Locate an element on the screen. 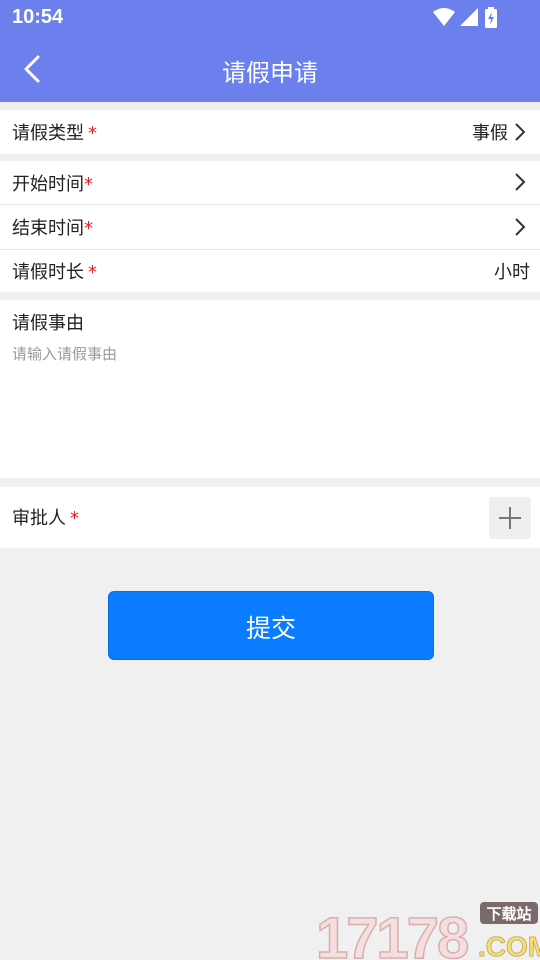 This screenshot has height=960, width=540. page-title: 请假申请 is located at coordinates (270, 73).